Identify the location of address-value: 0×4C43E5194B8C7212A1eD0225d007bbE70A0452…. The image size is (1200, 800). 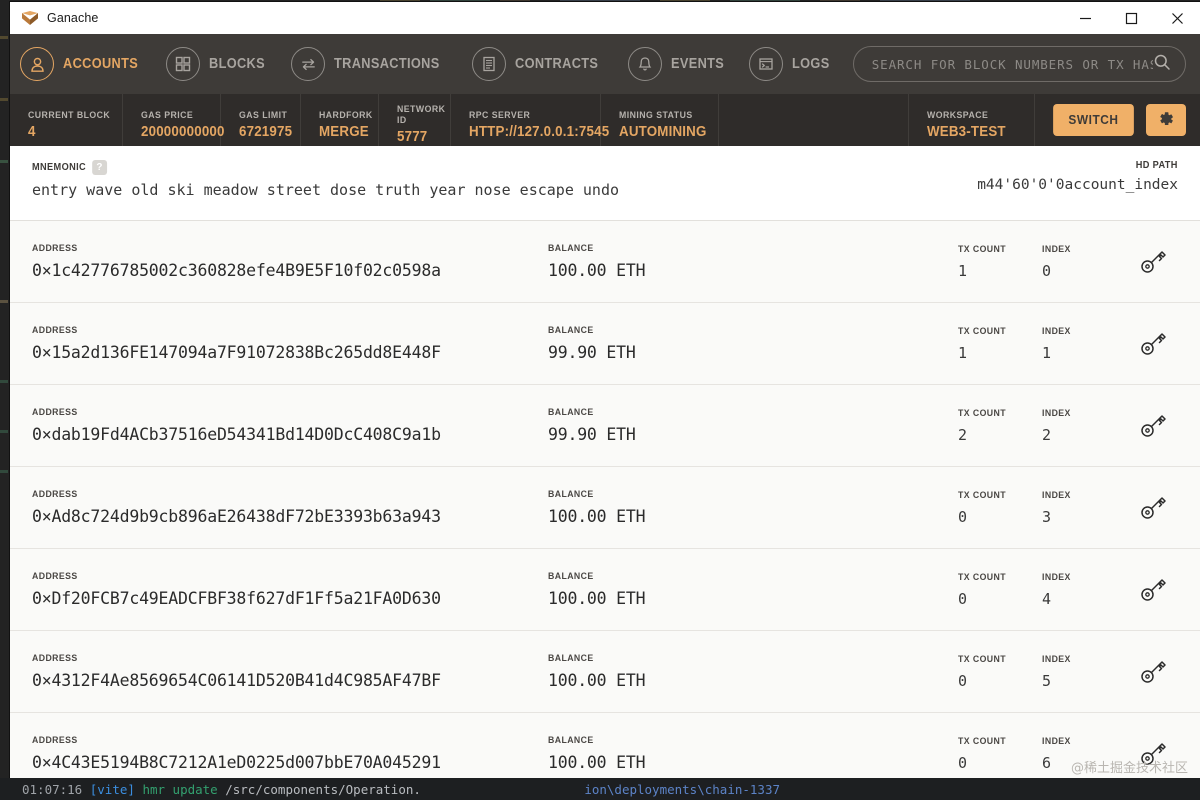
(236, 762).